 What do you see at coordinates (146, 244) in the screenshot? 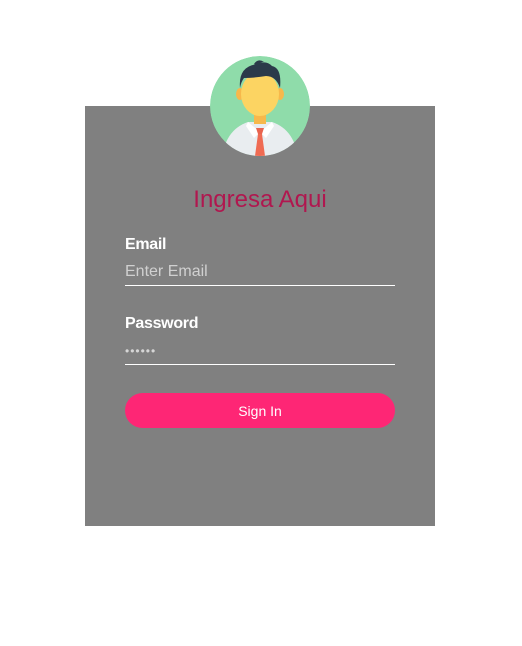
I see `email-label: Email` at bounding box center [146, 244].